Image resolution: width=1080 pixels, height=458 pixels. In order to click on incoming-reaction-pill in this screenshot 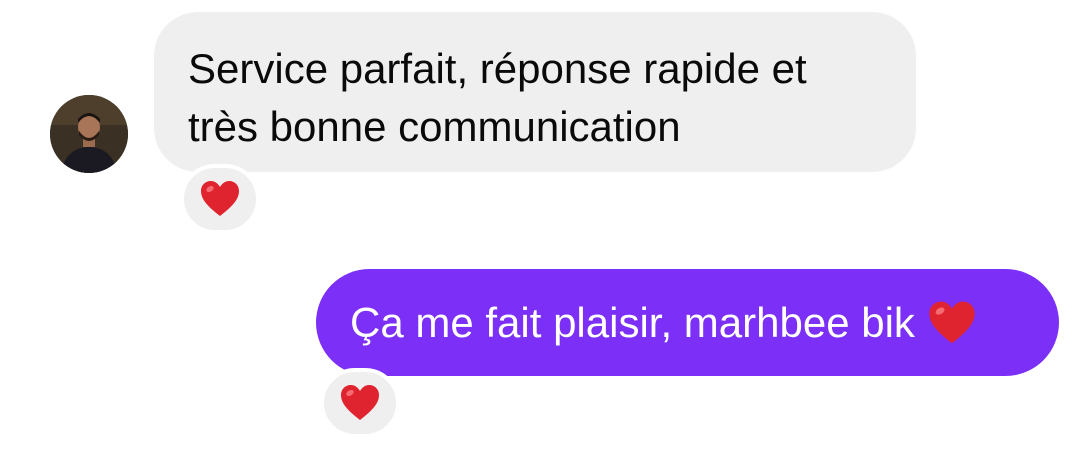, I will do `click(220, 199)`.